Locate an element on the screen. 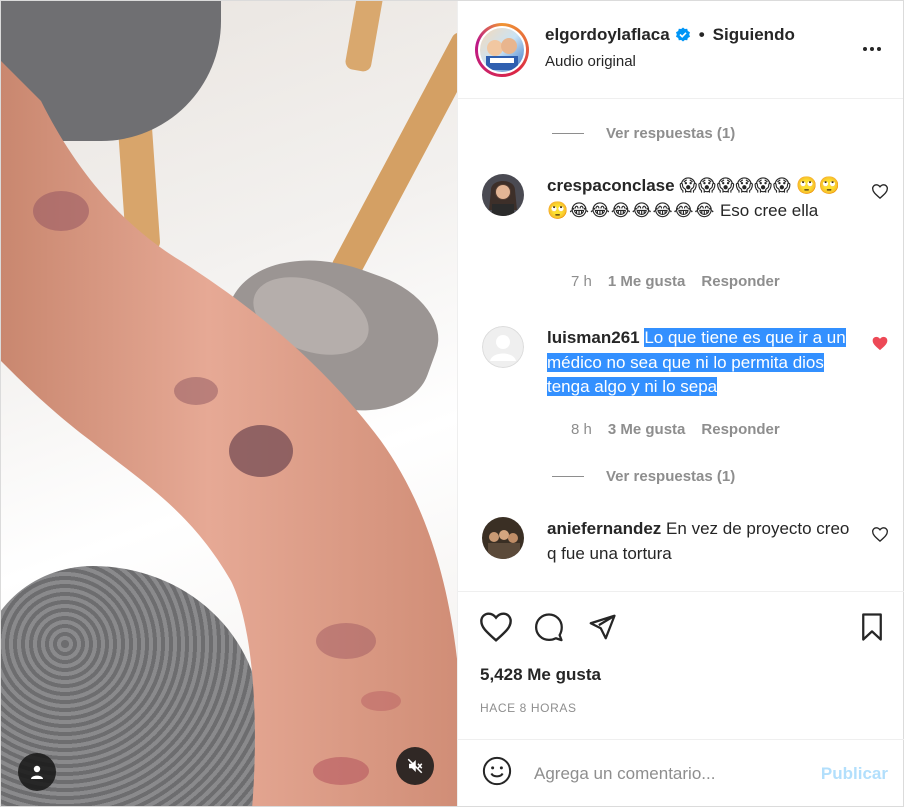  comment-username: crespaconclase is located at coordinates (611, 185).